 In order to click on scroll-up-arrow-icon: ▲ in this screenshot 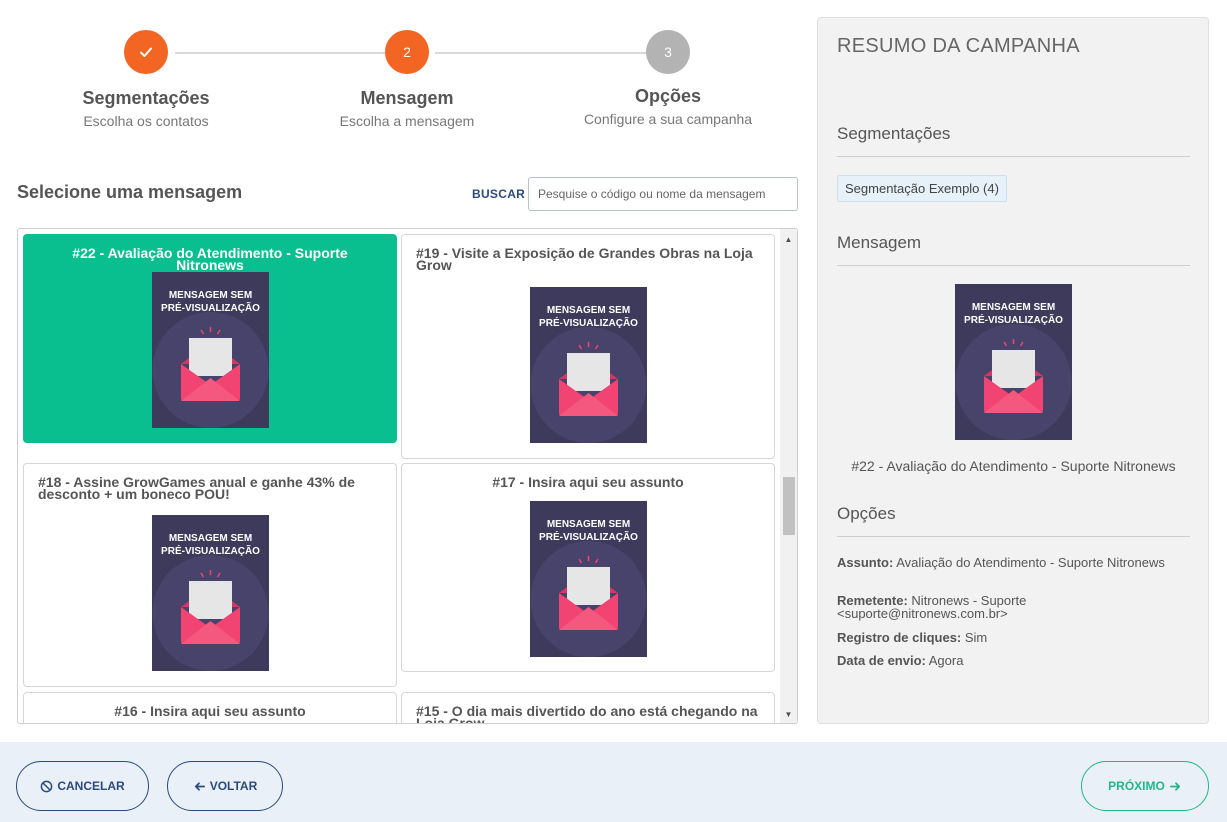, I will do `click(788, 239)`.